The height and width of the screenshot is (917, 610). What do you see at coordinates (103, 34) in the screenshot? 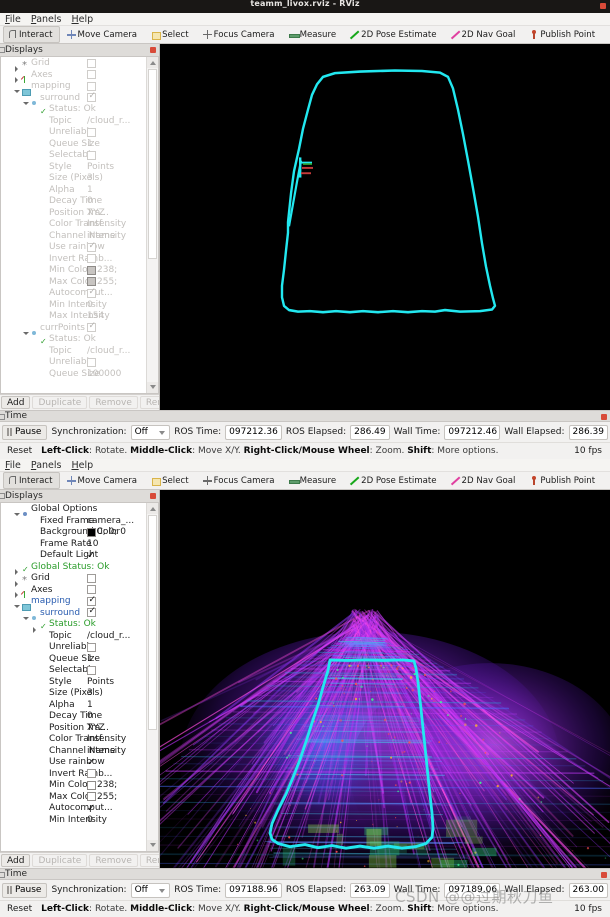
I see `tool-move-camera: Move Camera` at bounding box center [103, 34].